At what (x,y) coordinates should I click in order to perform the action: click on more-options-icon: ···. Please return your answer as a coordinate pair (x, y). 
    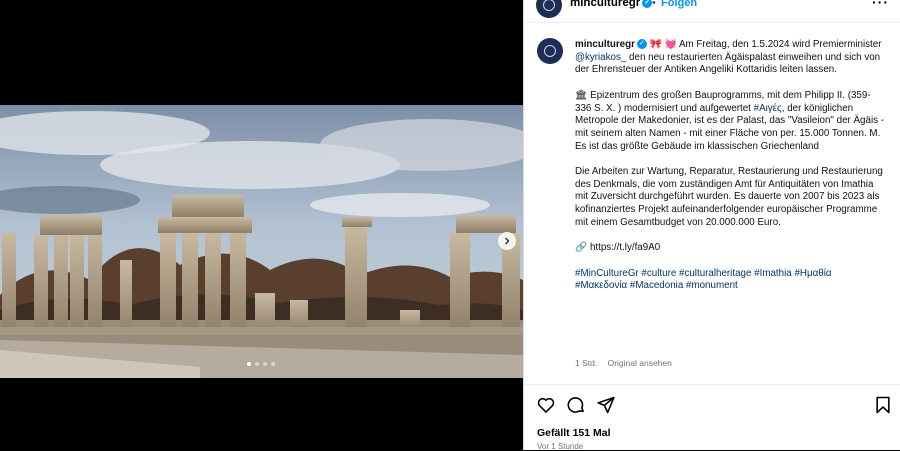
    Looking at the image, I should click on (880, 5).